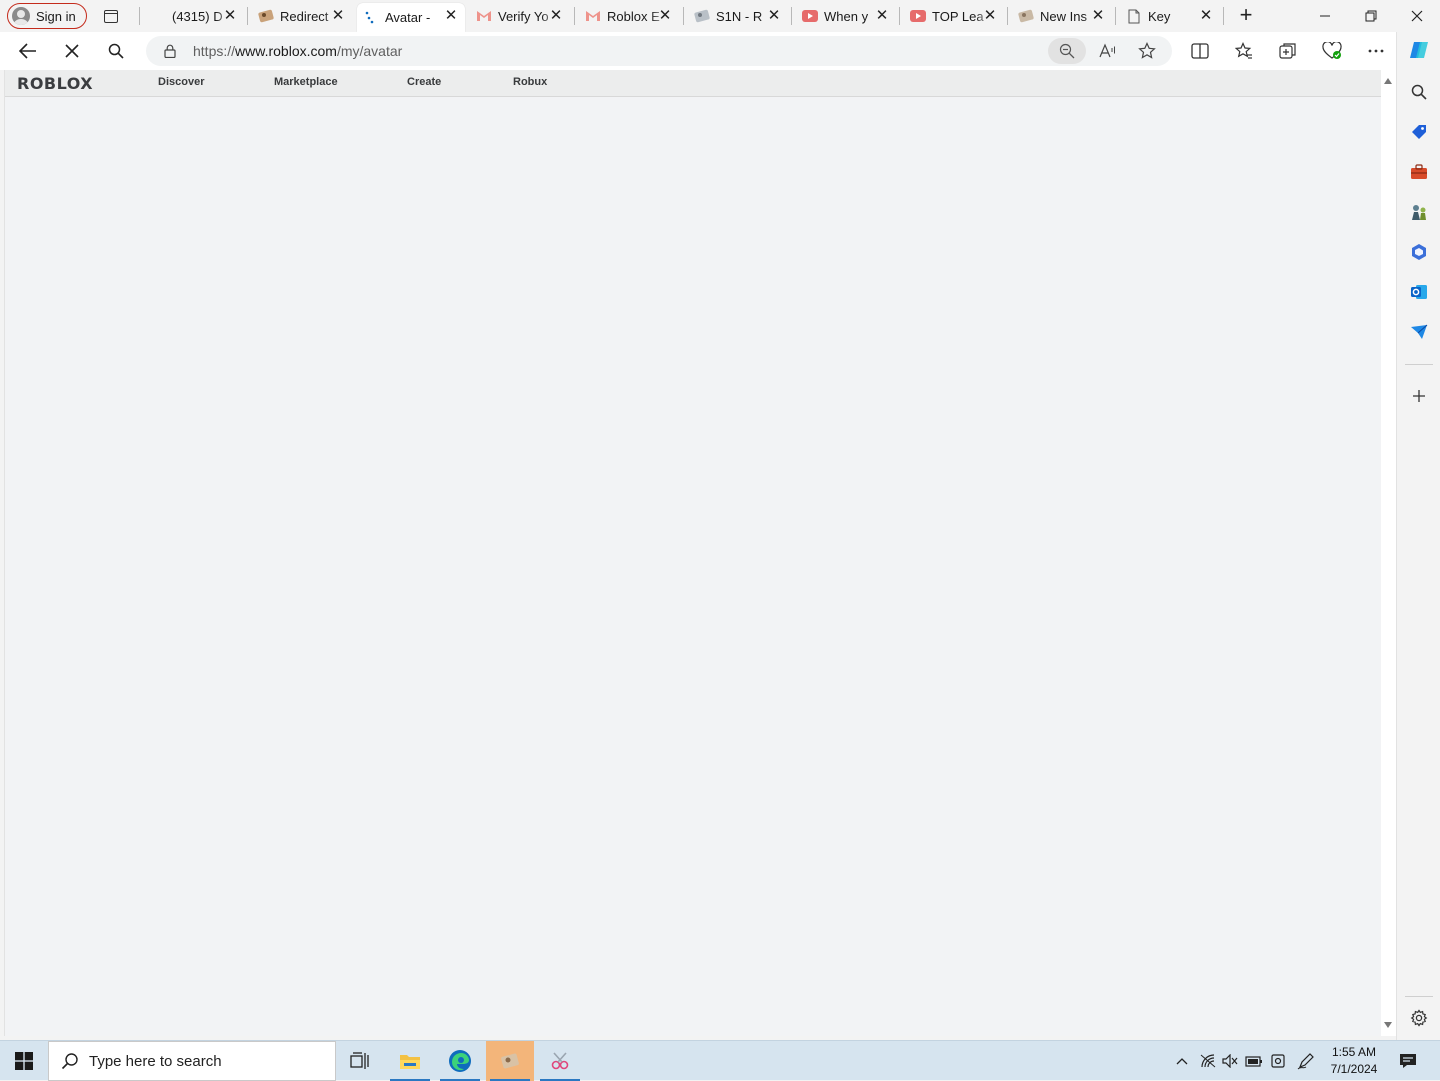 Image resolution: width=1440 pixels, height=1081 pixels. Describe the element at coordinates (1354, 1061) in the screenshot. I see `taskbar-clock: 1:55 AM 7/1/2024` at that location.